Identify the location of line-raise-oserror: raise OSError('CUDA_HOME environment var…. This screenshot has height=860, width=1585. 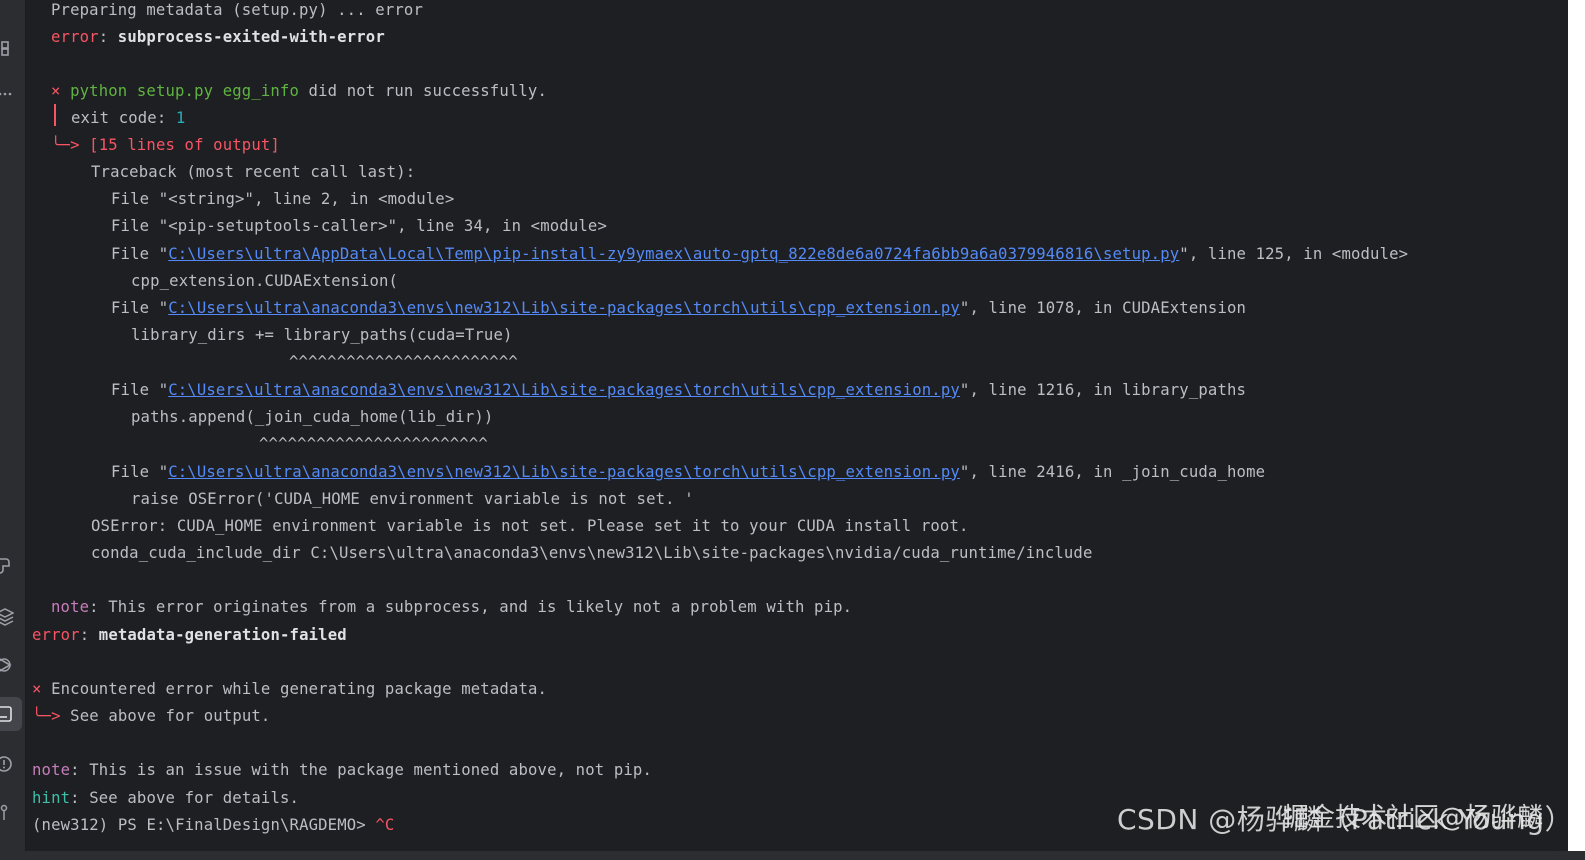
(412, 502).